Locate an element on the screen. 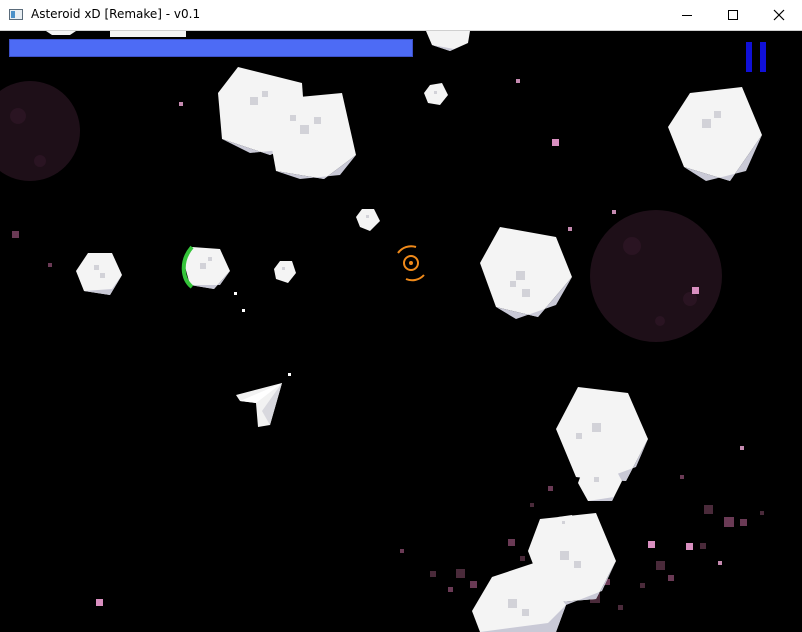 The width and height of the screenshot is (802, 632). planet-right is located at coordinates (656, 276).